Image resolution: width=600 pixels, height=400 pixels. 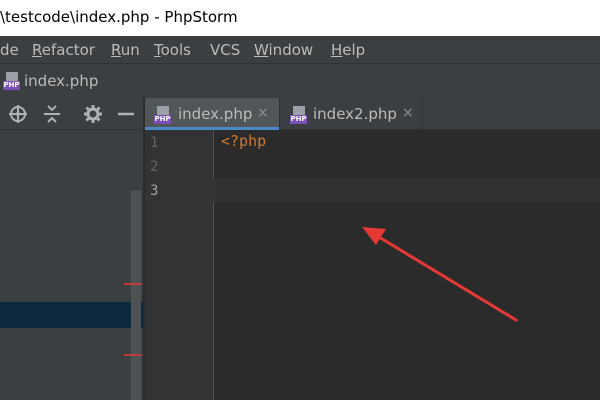 I want to click on annotation-arrow, so click(x=440, y=274).